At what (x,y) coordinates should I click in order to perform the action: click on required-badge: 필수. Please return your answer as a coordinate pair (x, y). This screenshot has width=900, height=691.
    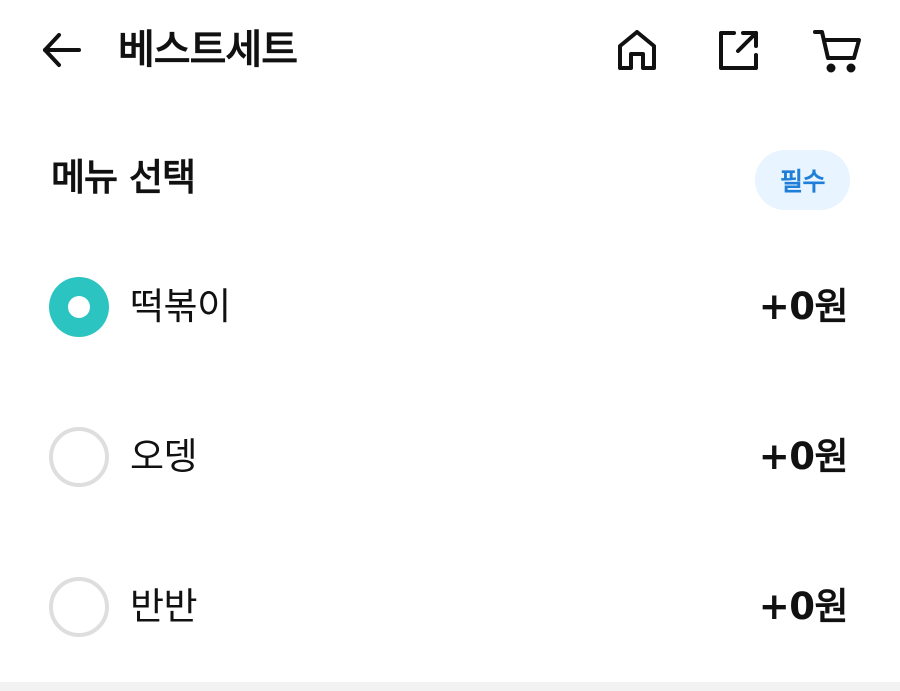
    Looking at the image, I should click on (802, 180).